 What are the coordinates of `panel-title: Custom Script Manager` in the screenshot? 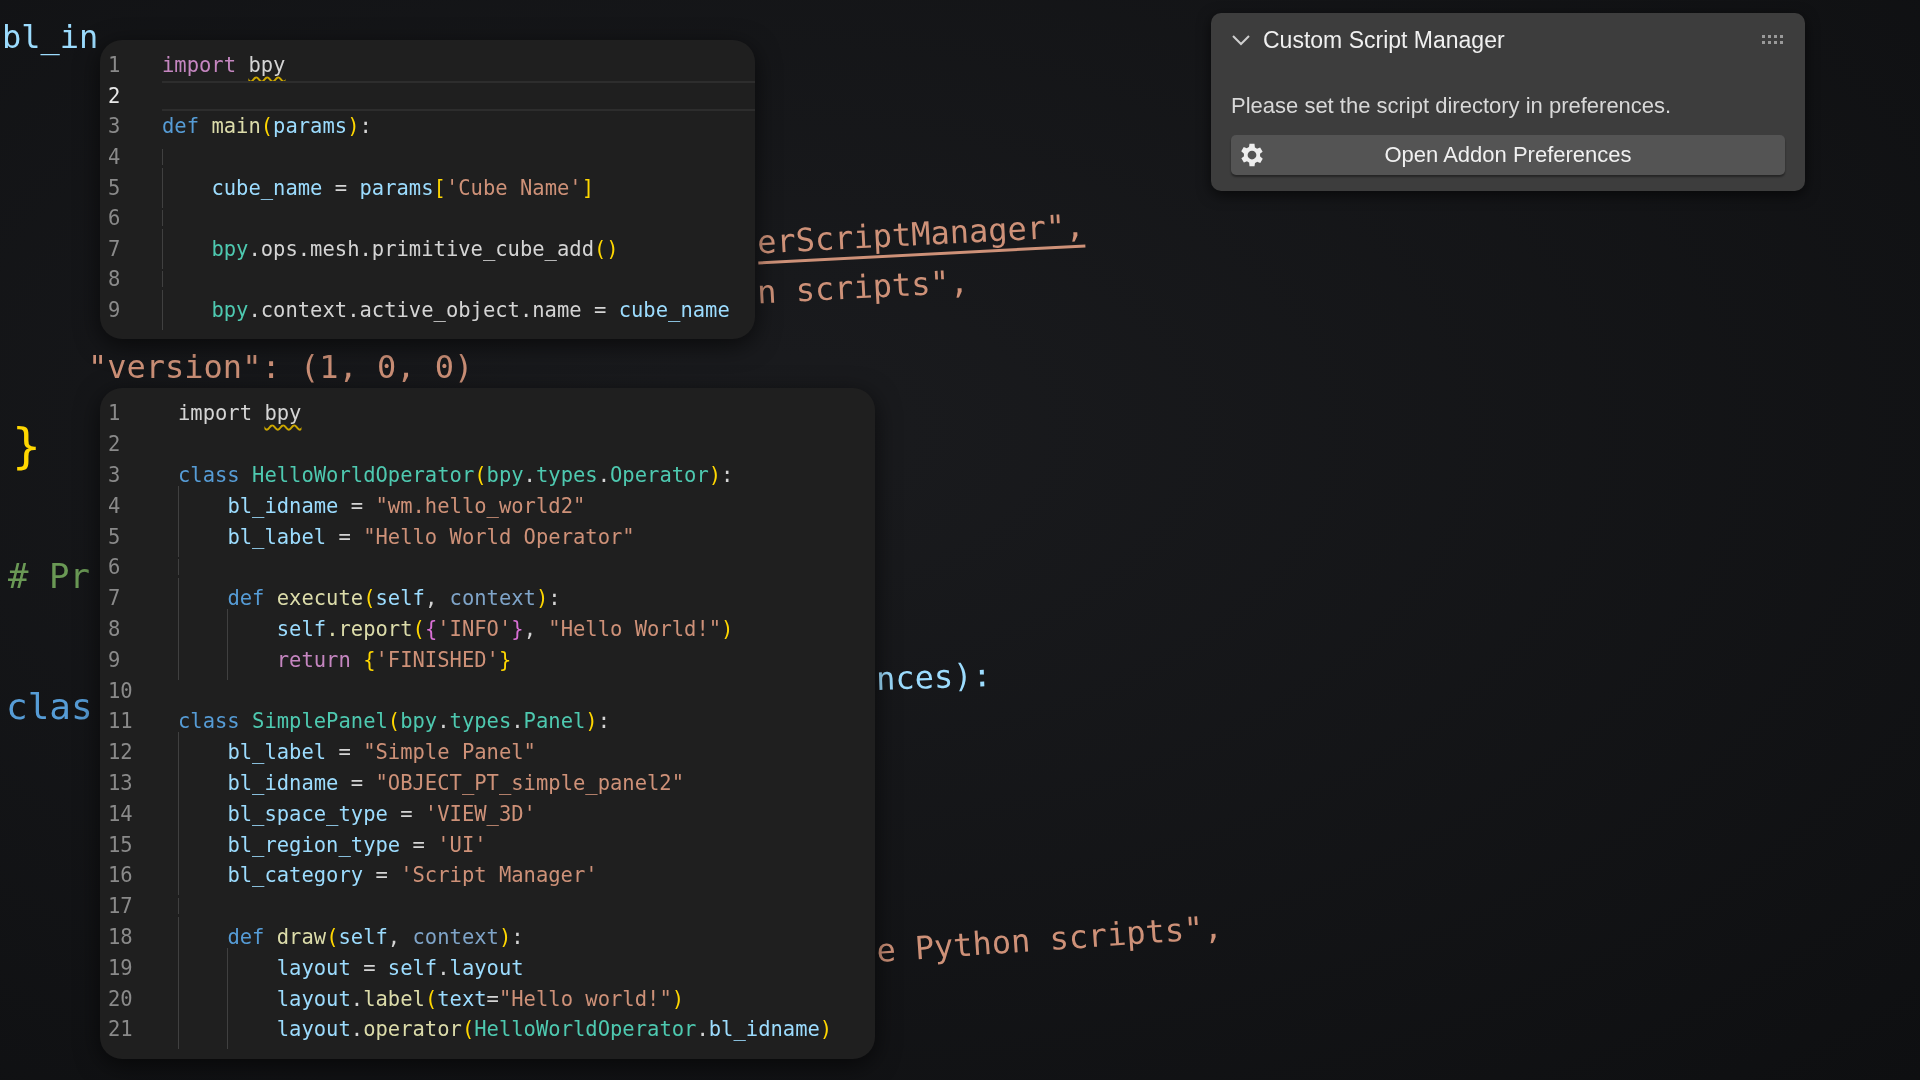 It's located at (1384, 40).